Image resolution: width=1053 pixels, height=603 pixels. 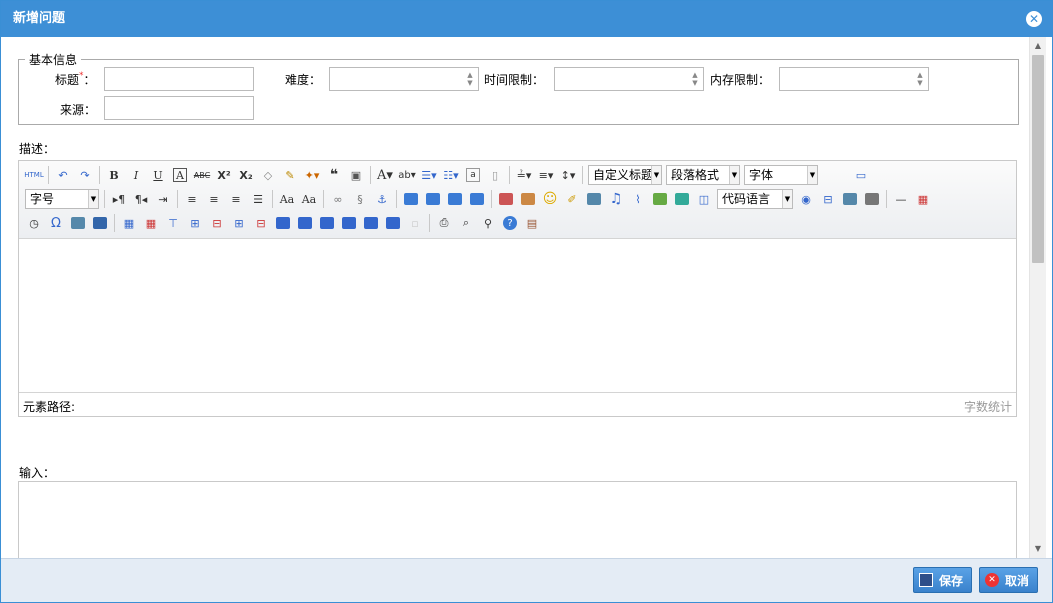 I want to click on special-char-icon: Ω, so click(x=56, y=223).